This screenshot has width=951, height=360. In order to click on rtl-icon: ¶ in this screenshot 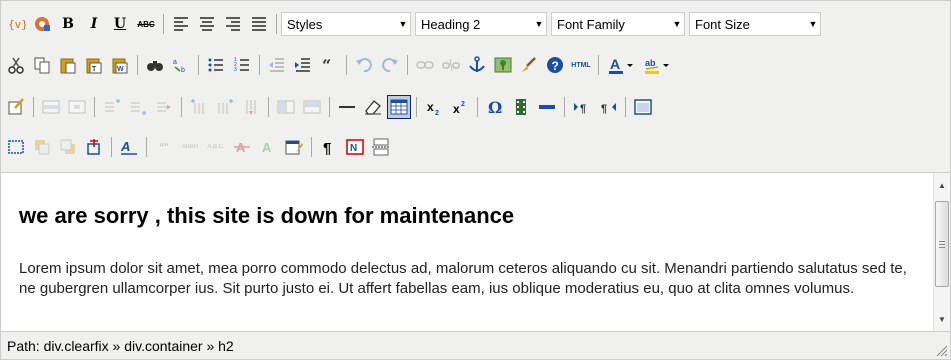, I will do `click(608, 109)`.